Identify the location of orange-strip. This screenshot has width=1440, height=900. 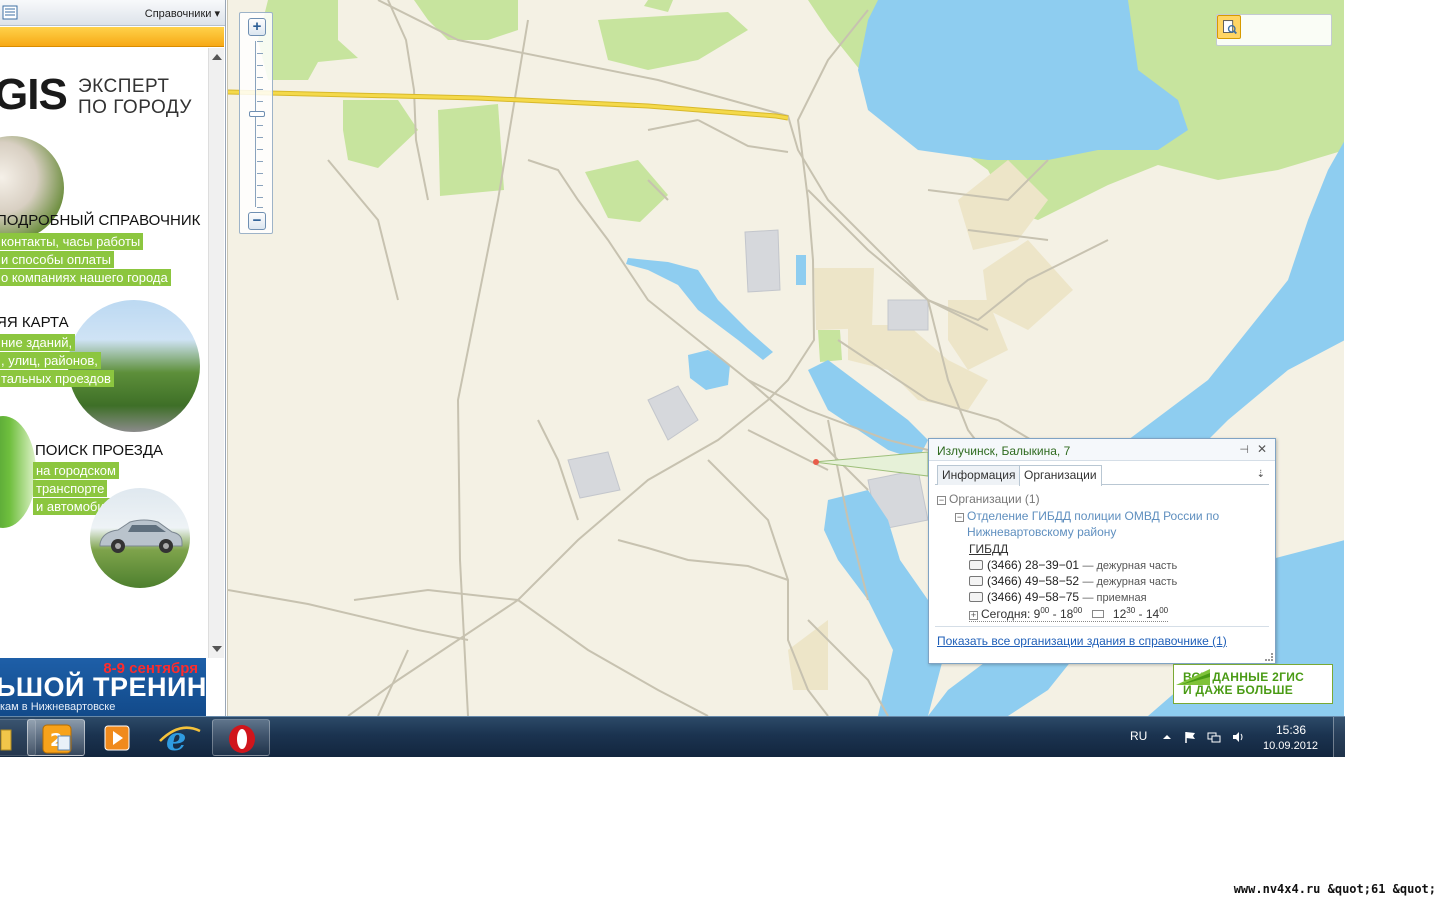
(112, 37).